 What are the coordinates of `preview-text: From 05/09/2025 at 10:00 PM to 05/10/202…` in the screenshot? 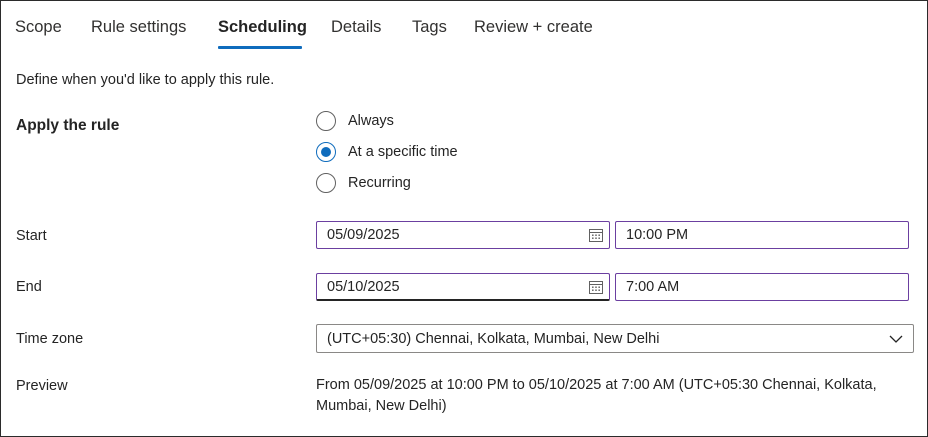 It's located at (596, 395).